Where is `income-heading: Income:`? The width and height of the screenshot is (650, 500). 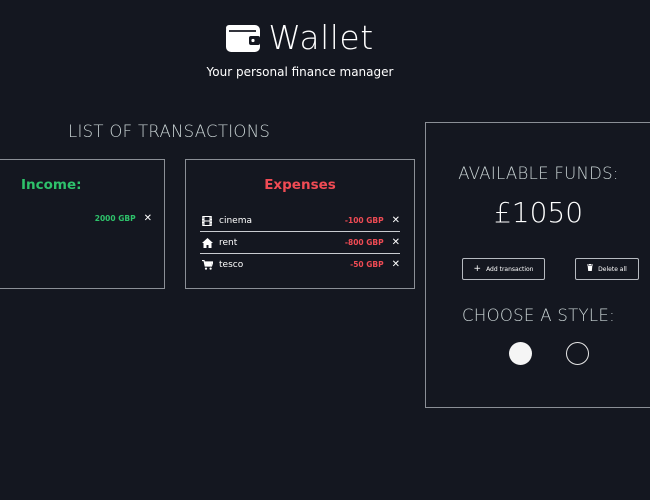
income-heading: Income: is located at coordinates (51, 185).